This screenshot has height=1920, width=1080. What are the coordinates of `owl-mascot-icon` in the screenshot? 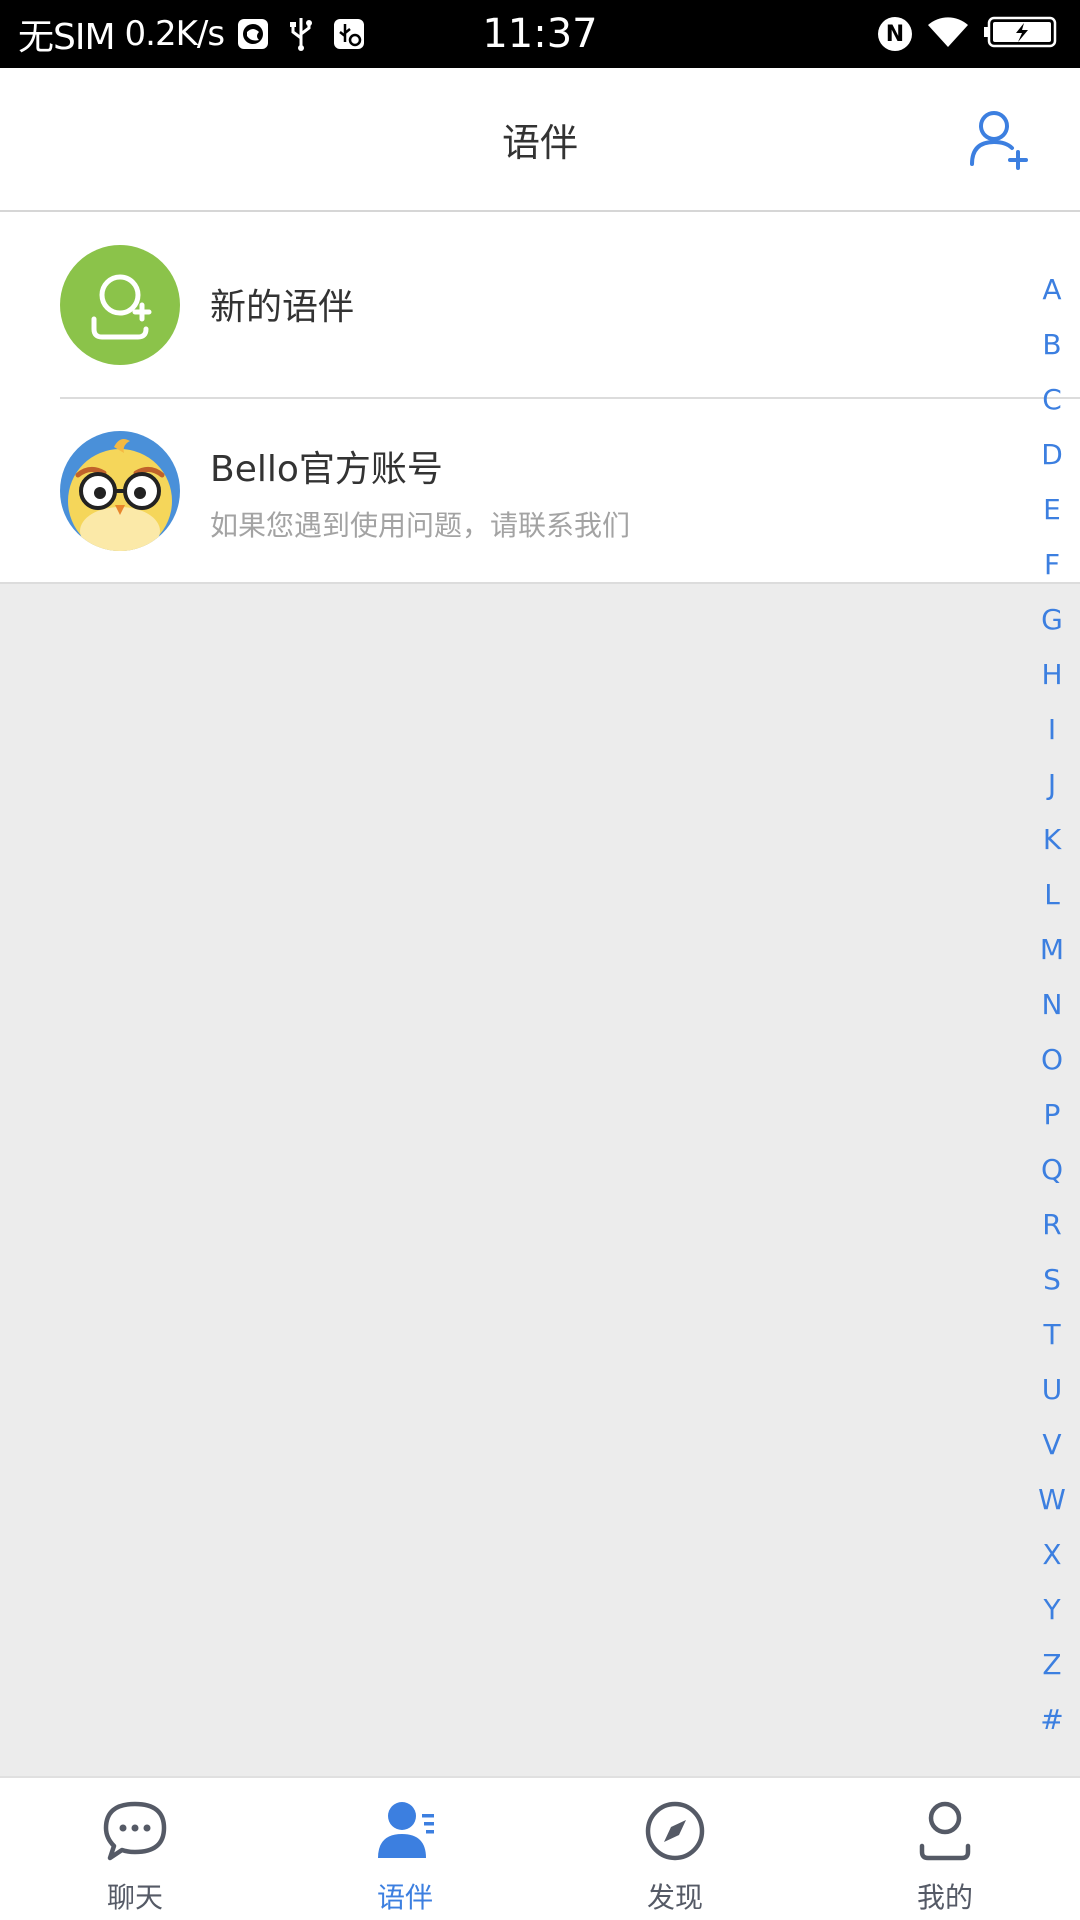 It's located at (120, 491).